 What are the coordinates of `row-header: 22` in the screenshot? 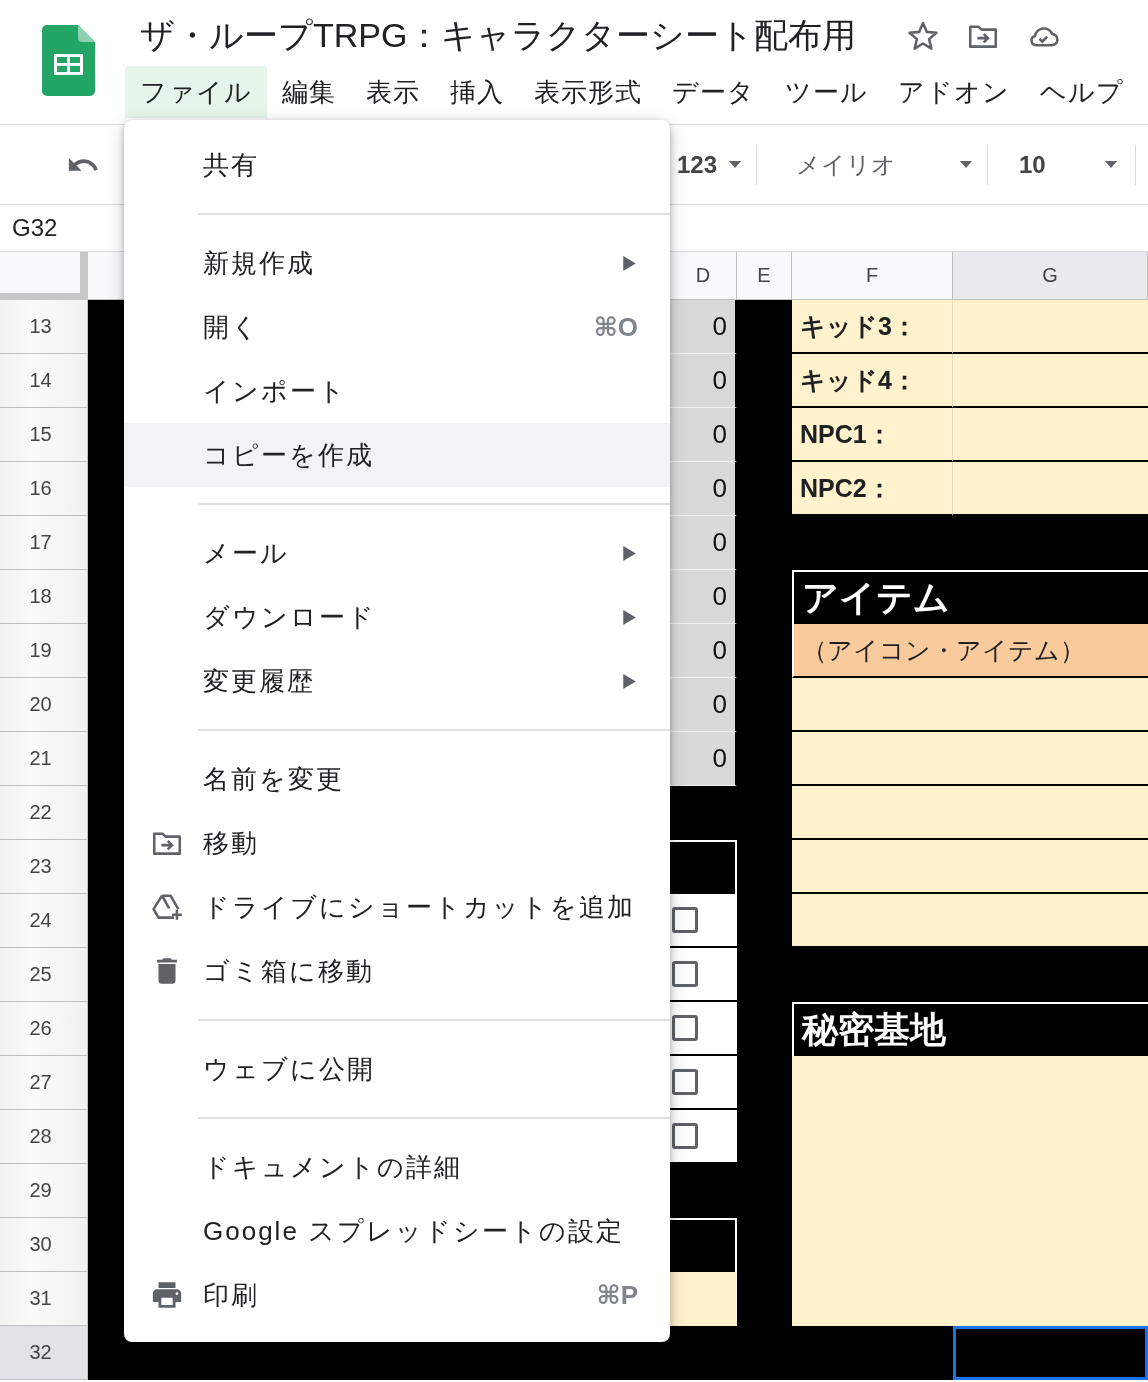 It's located at (44, 813).